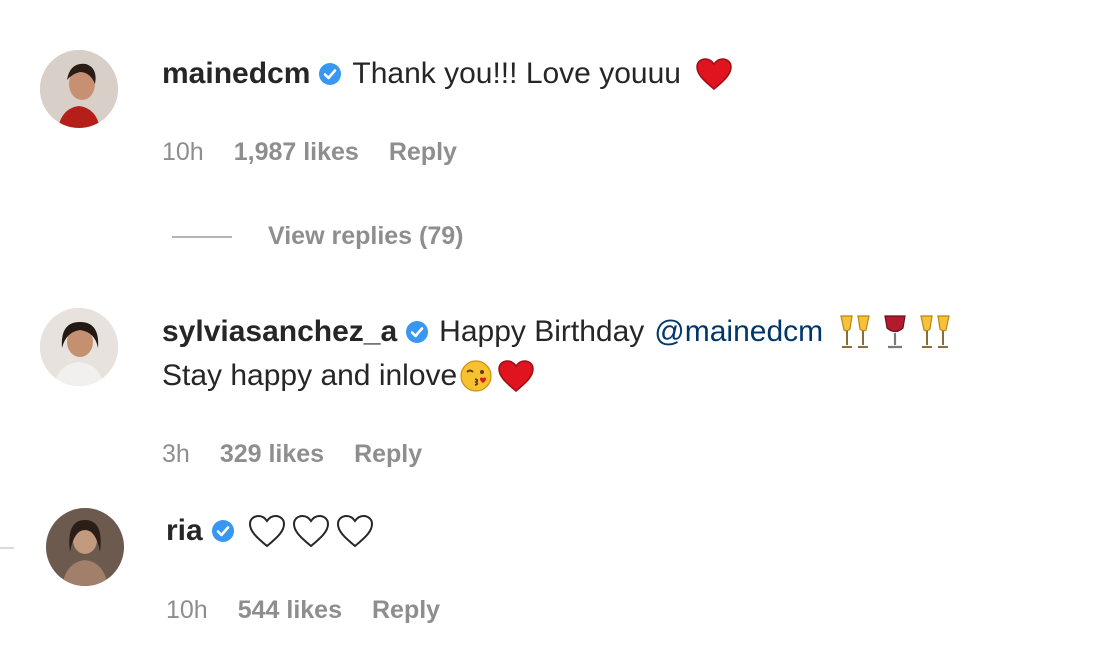 The image size is (1120, 663). Describe the element at coordinates (516, 73) in the screenshot. I see `comment-text: Thank you!!! Love youuu` at that location.